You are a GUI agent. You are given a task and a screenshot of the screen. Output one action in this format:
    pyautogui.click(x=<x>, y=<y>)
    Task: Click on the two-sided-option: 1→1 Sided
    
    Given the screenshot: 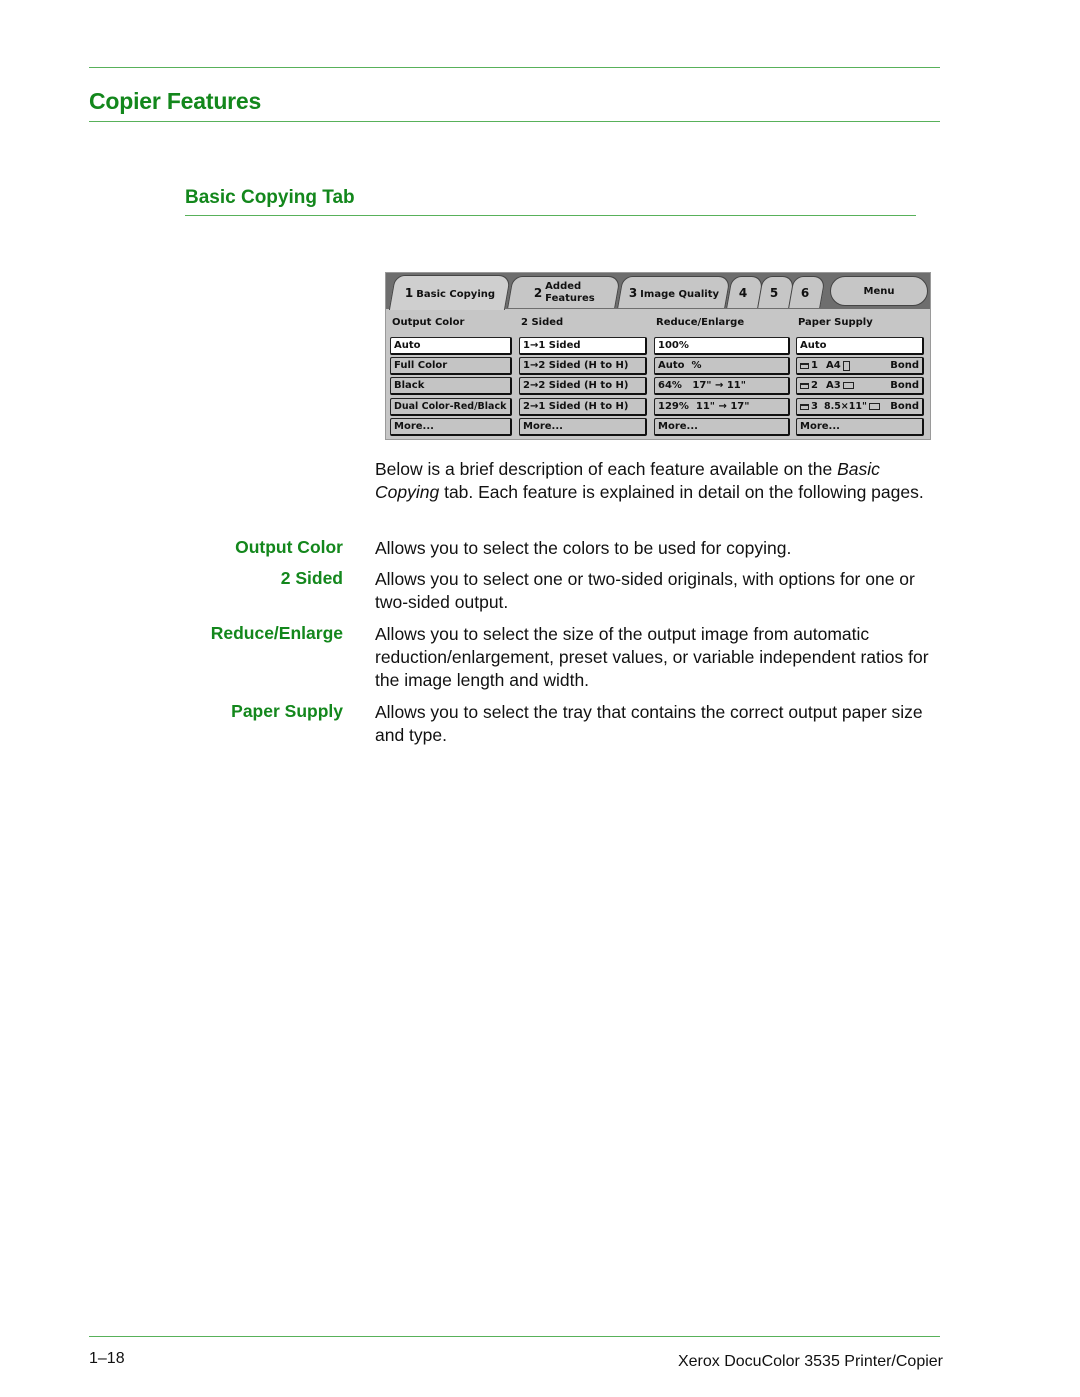 What is the action you would take?
    pyautogui.click(x=583, y=346)
    